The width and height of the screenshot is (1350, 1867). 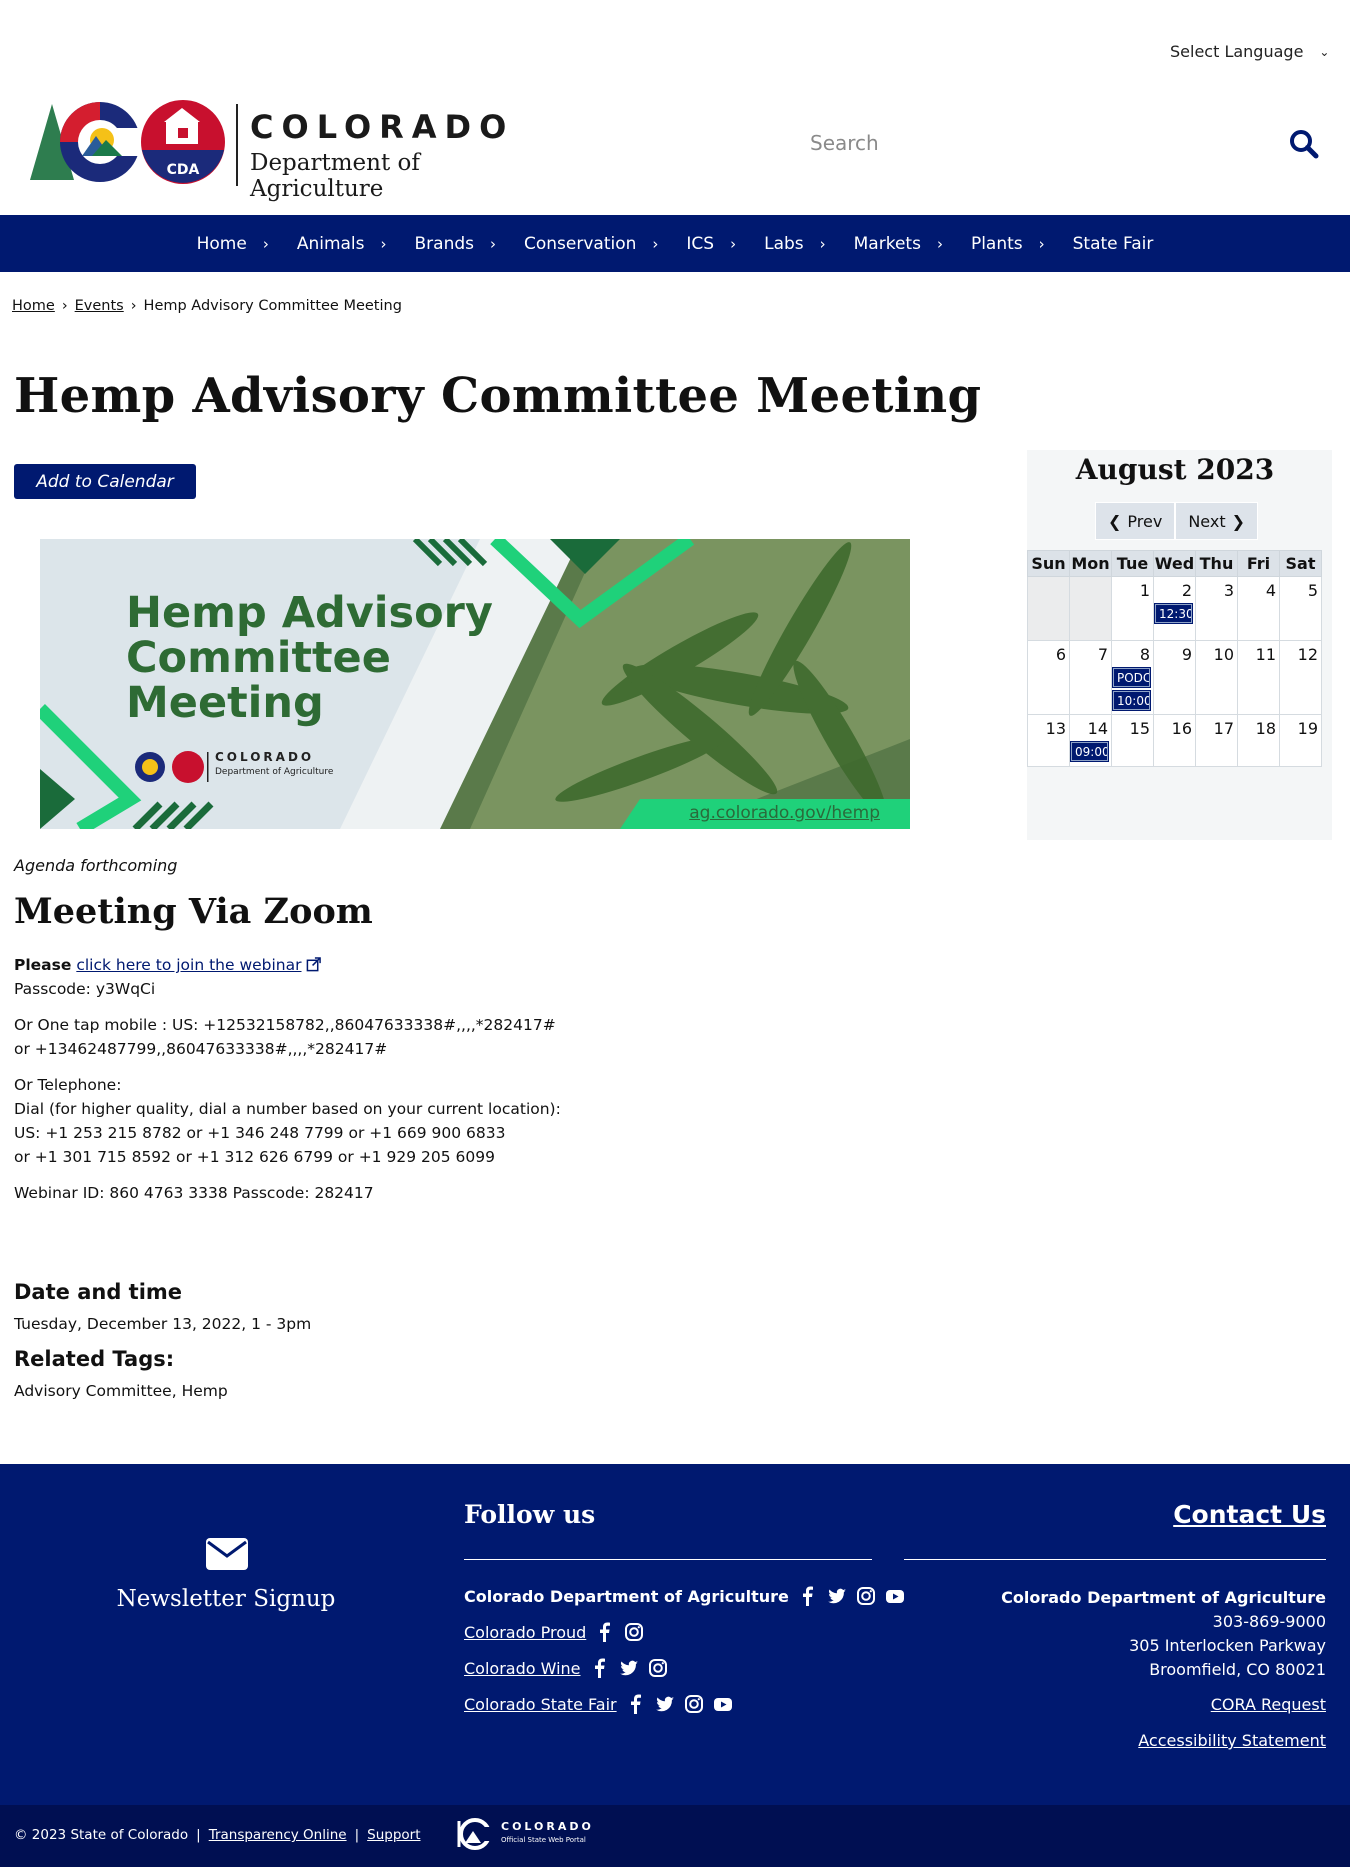 I want to click on calendar-day-number: 3, so click(x=1228, y=590).